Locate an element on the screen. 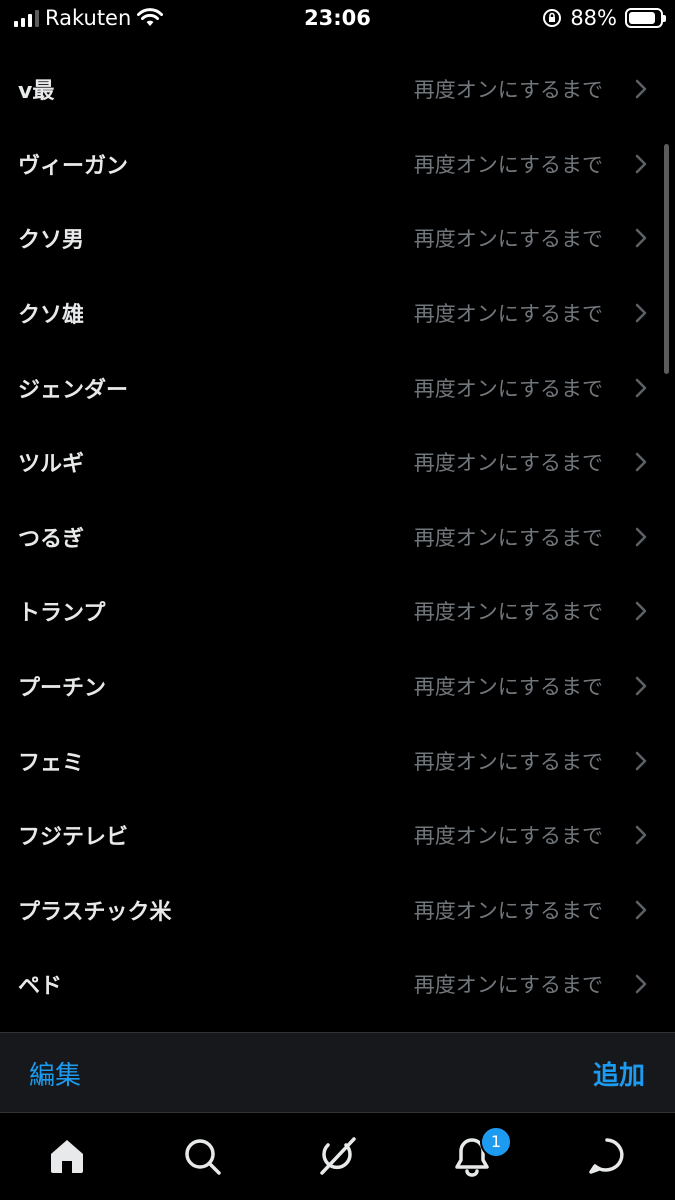 The height and width of the screenshot is (1200, 675). muted-word-label: クソ男 is located at coordinates (51, 241).